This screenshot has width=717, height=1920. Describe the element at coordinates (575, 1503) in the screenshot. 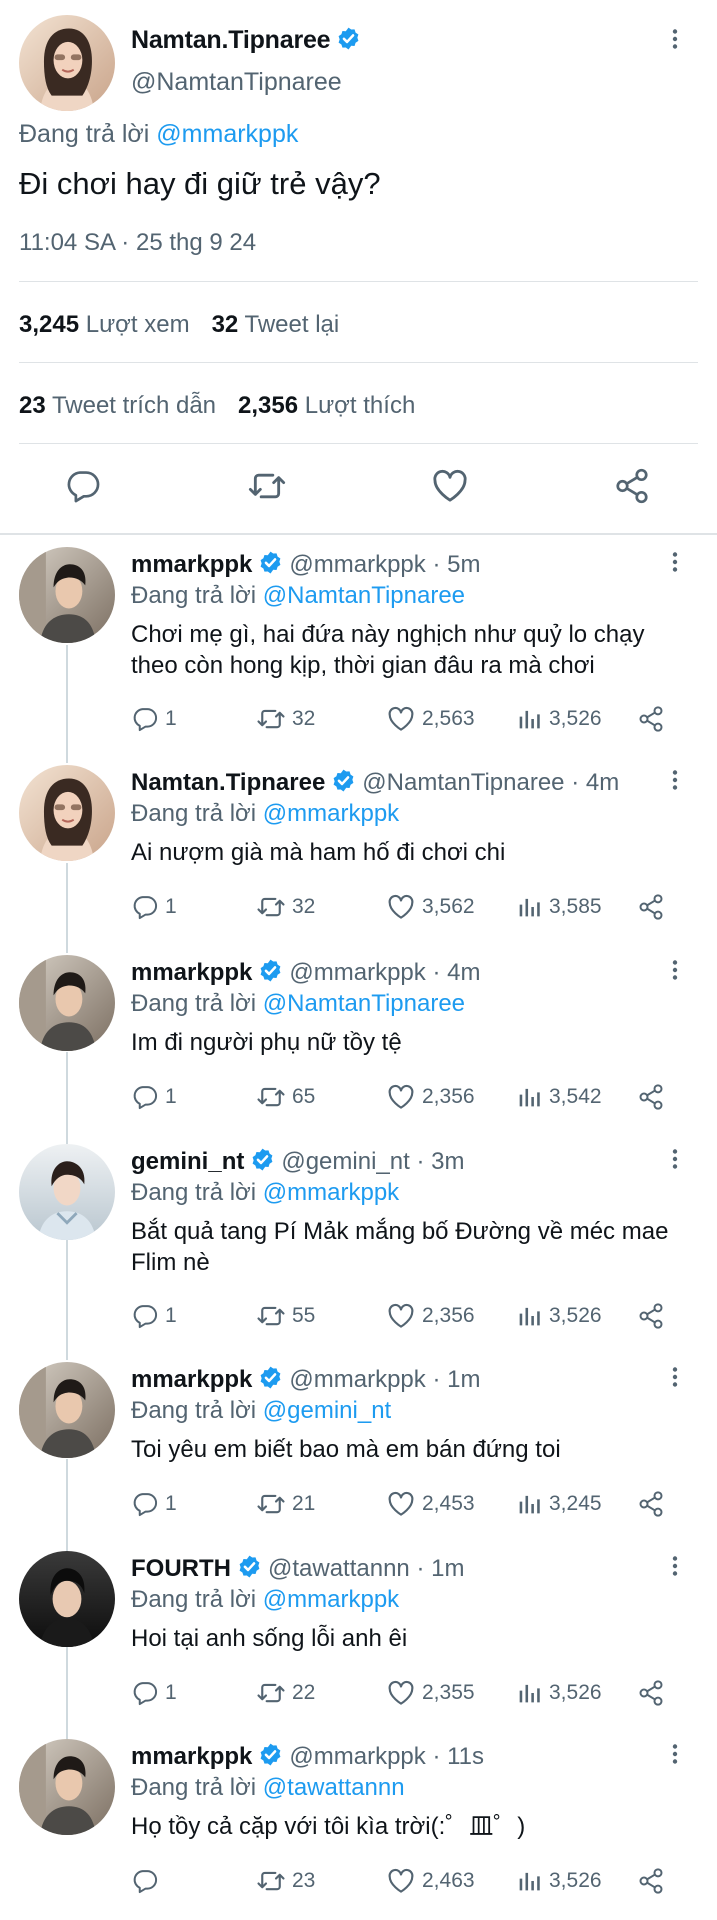

I see `views-count: 3,245` at that location.